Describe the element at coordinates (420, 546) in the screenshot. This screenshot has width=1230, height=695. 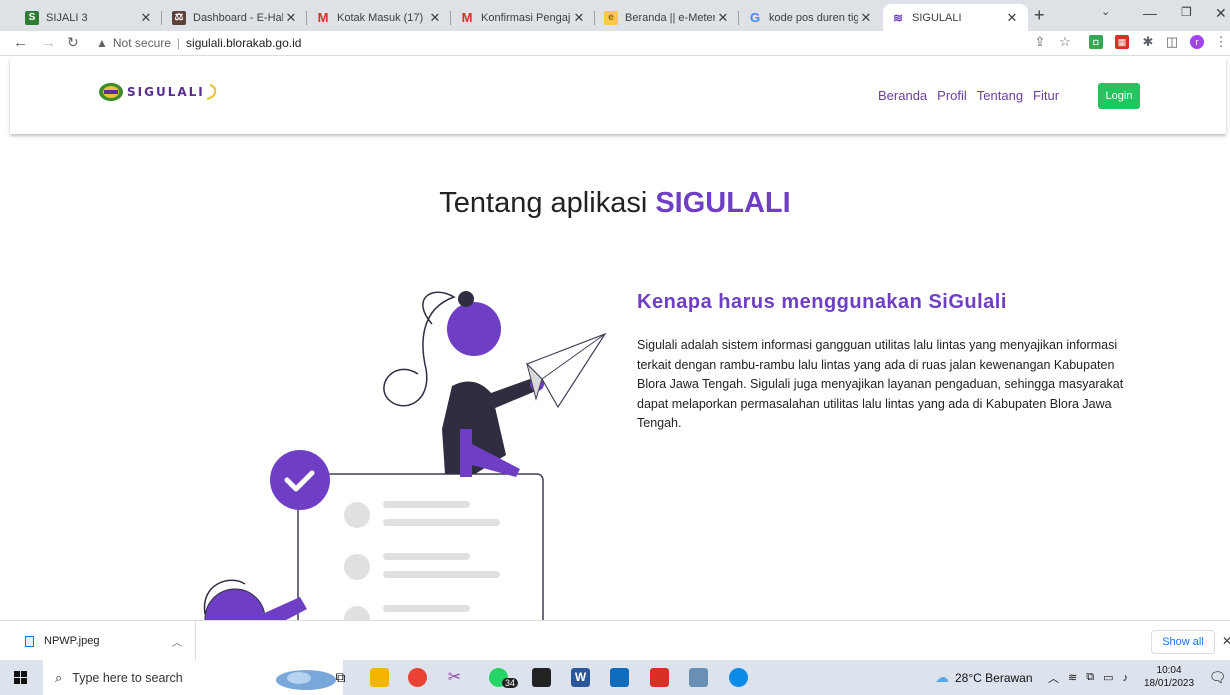
I see `checklist-card` at that location.